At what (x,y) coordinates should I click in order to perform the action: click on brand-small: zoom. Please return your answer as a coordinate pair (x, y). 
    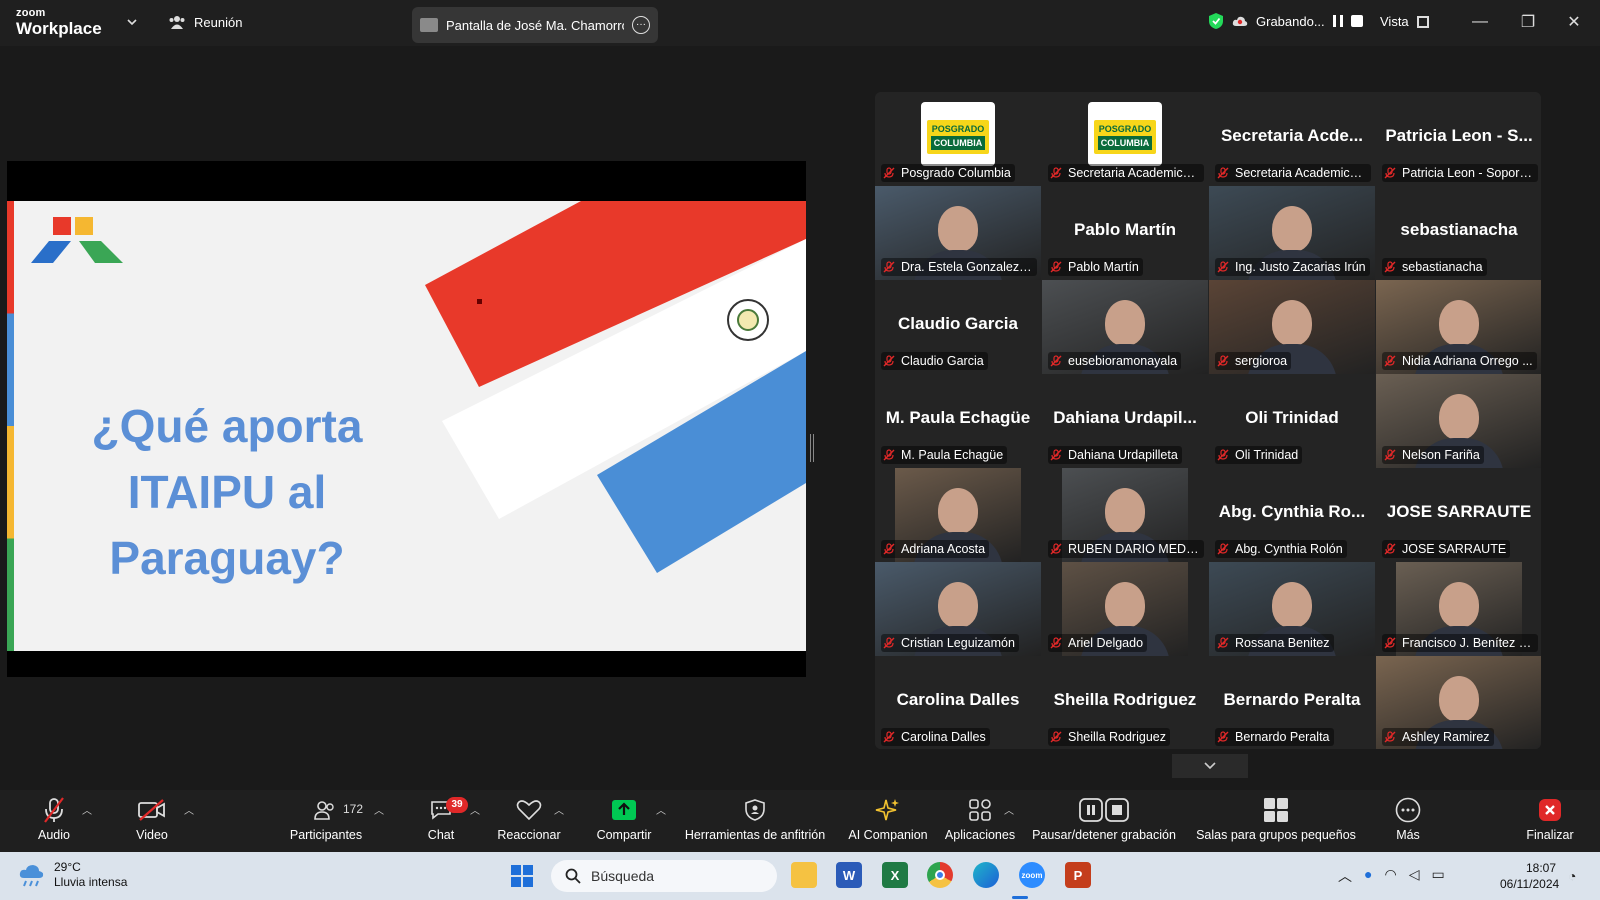
    Looking at the image, I should click on (31, 13).